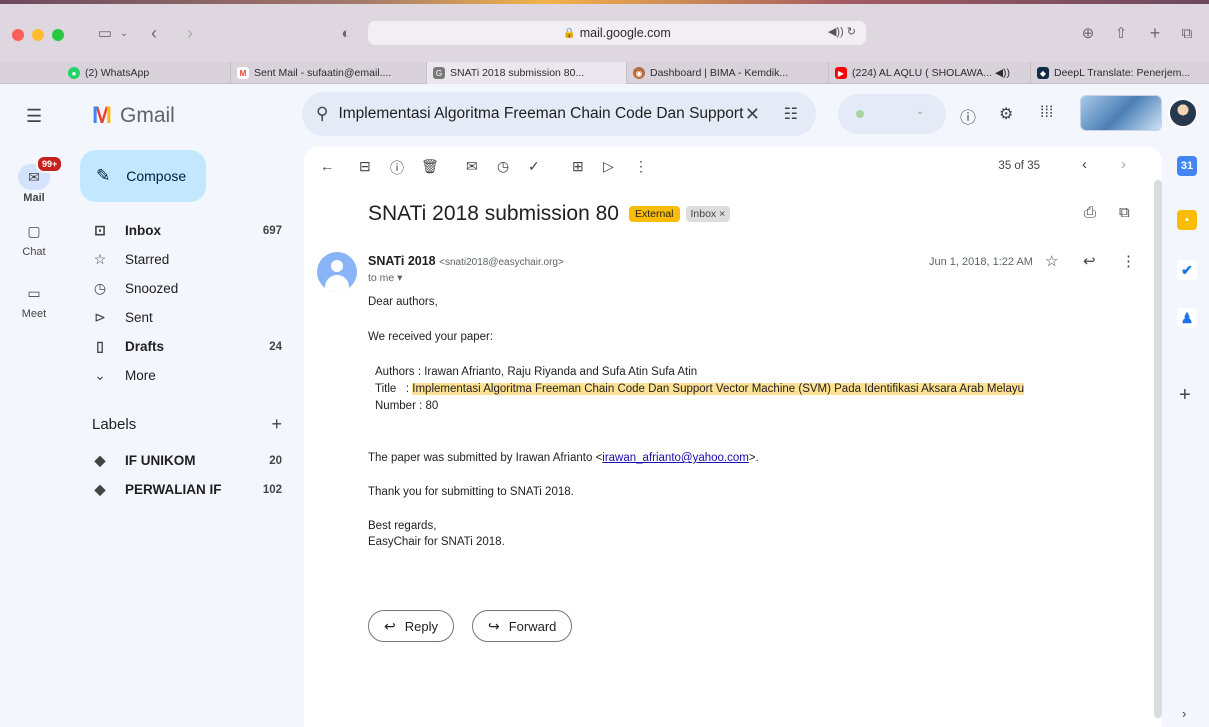  I want to click on sidebar-item-label: More, so click(140, 375).